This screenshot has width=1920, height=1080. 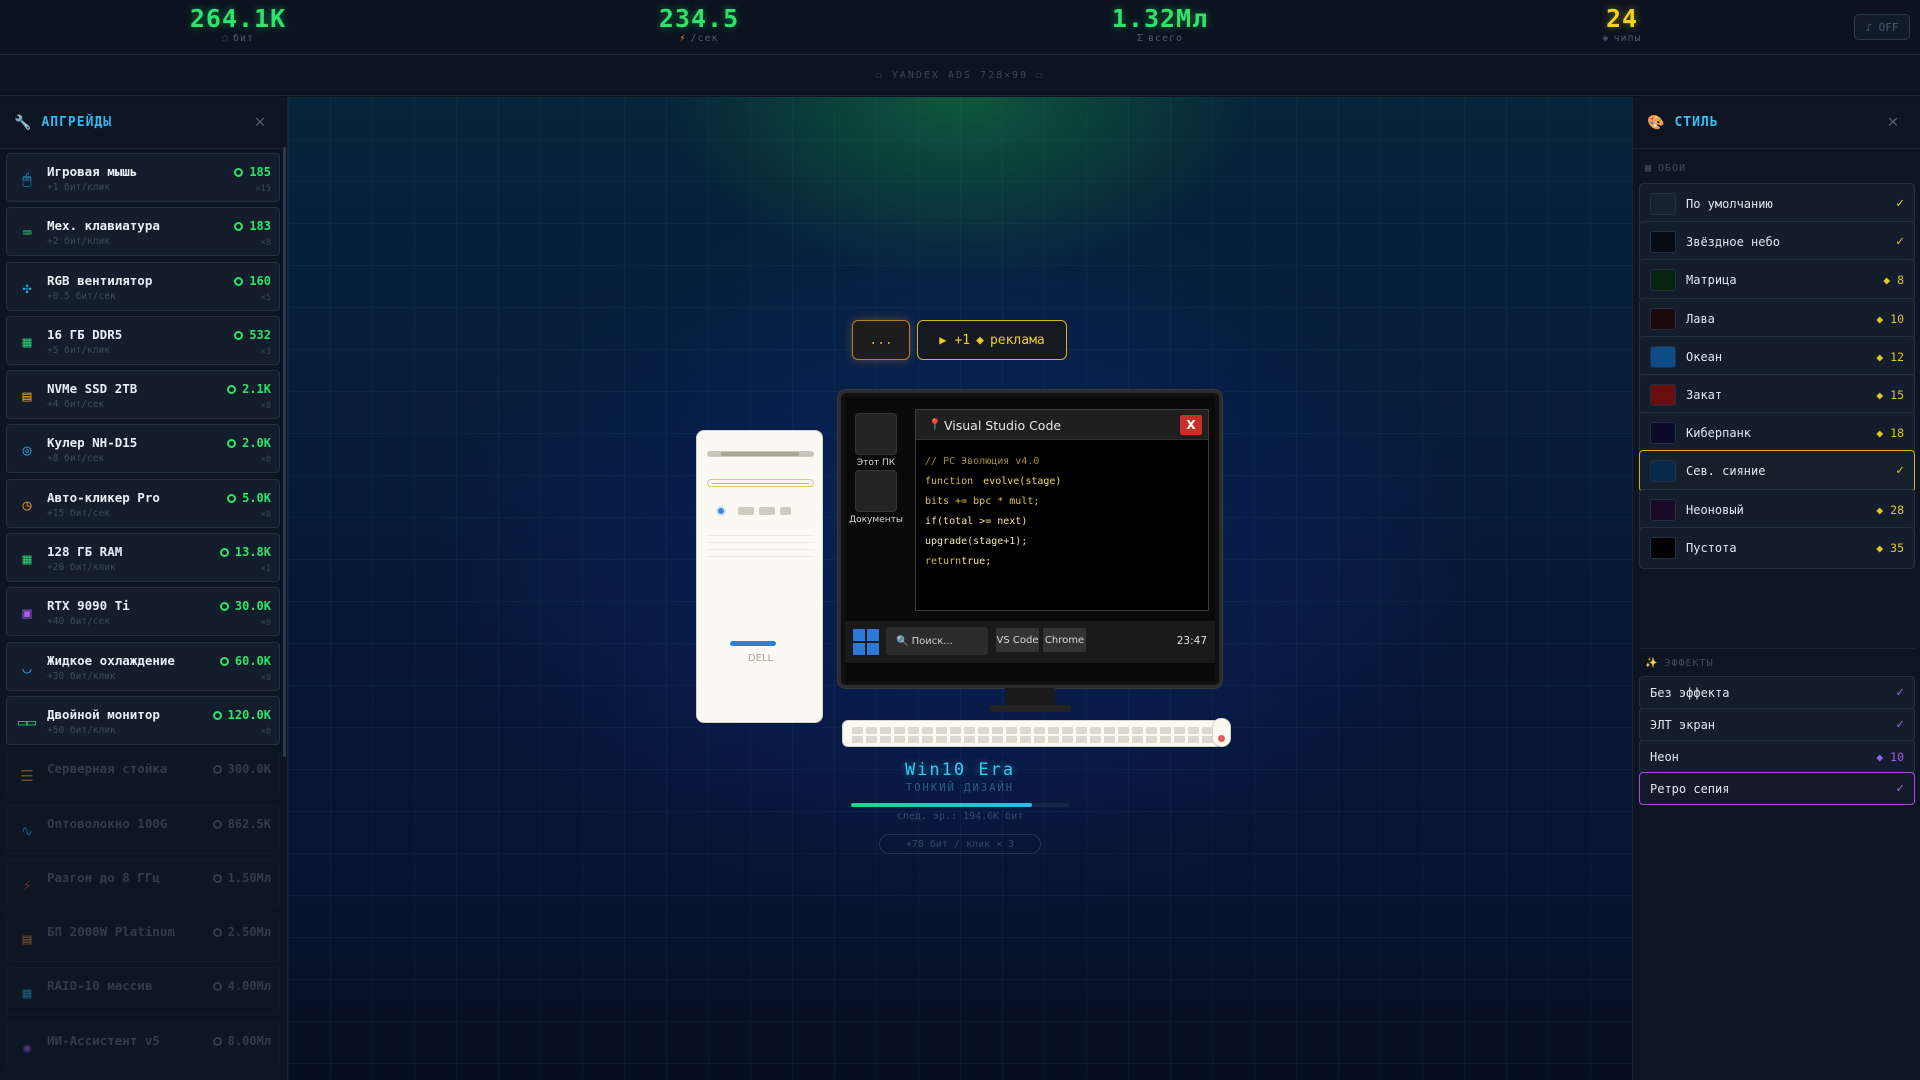 What do you see at coordinates (238, 18) in the screenshot?
I see `stat-bits-value: 264.1K` at bounding box center [238, 18].